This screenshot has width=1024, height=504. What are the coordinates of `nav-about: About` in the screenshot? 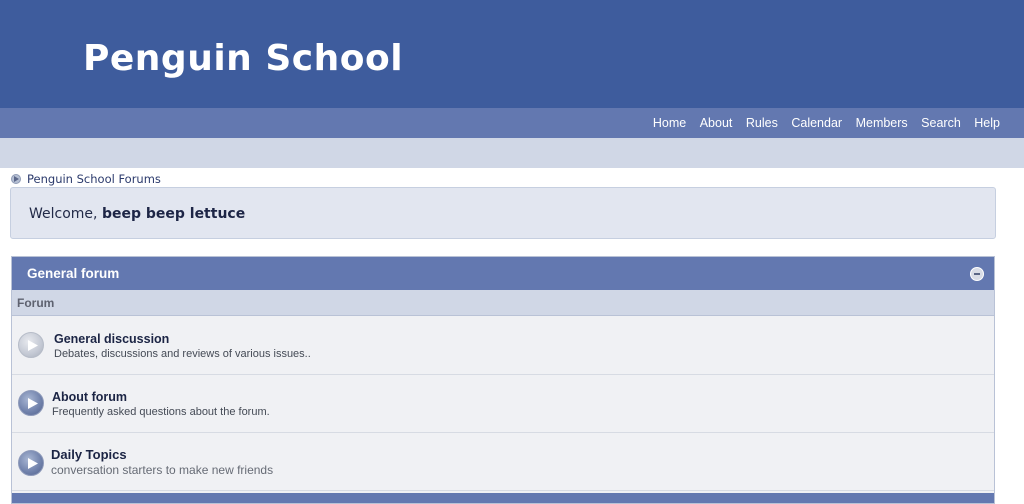 It's located at (716, 123).